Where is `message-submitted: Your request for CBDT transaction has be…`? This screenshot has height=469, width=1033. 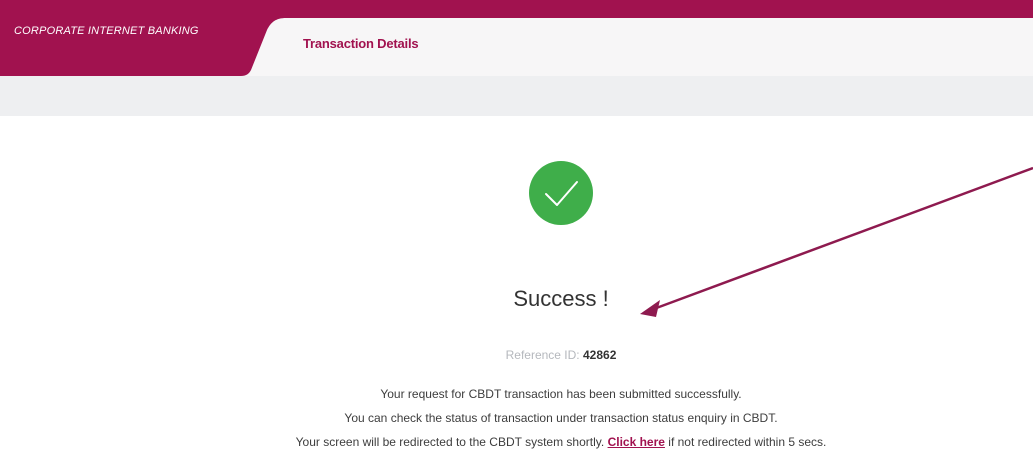
message-submitted: Your request for CBDT transaction has be… is located at coordinates (561, 394).